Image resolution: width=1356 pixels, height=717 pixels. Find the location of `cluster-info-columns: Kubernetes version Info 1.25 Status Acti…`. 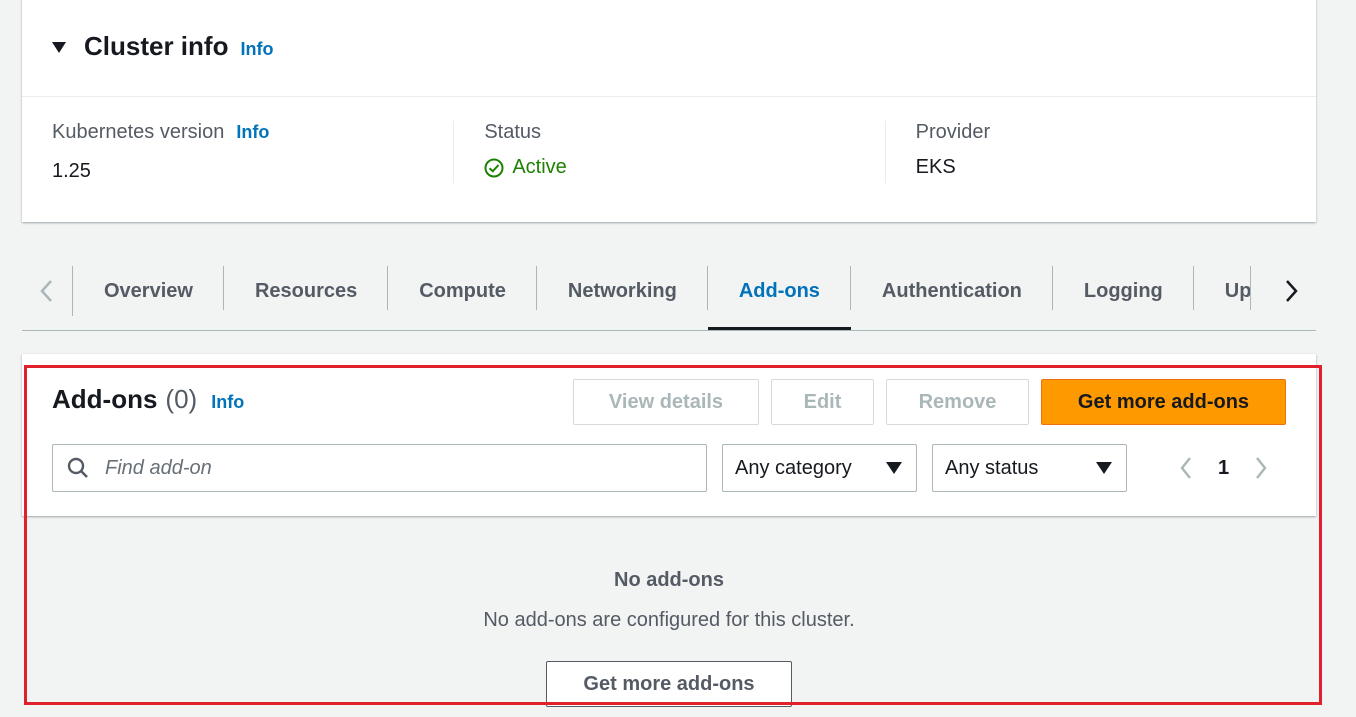

cluster-info-columns: Kubernetes version Info 1.25 Status Acti… is located at coordinates (669, 140).